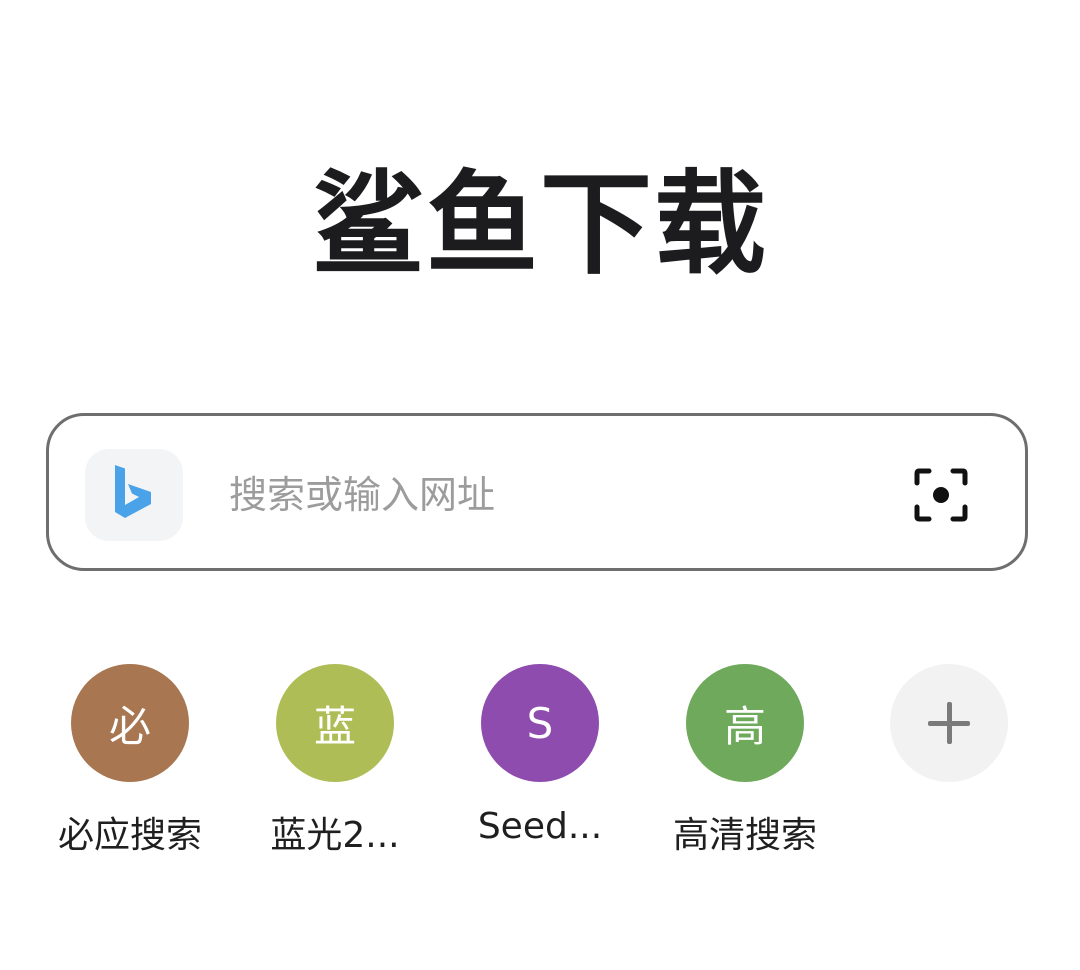 Image resolution: width=1080 pixels, height=970 pixels. I want to click on shortcut-label: 高清搜索, so click(744, 835).